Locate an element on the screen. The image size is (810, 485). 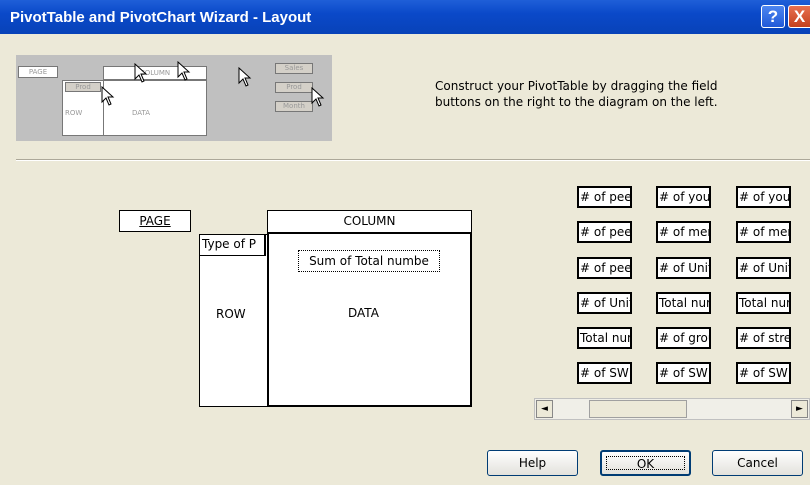
separator is located at coordinates (413, 160).